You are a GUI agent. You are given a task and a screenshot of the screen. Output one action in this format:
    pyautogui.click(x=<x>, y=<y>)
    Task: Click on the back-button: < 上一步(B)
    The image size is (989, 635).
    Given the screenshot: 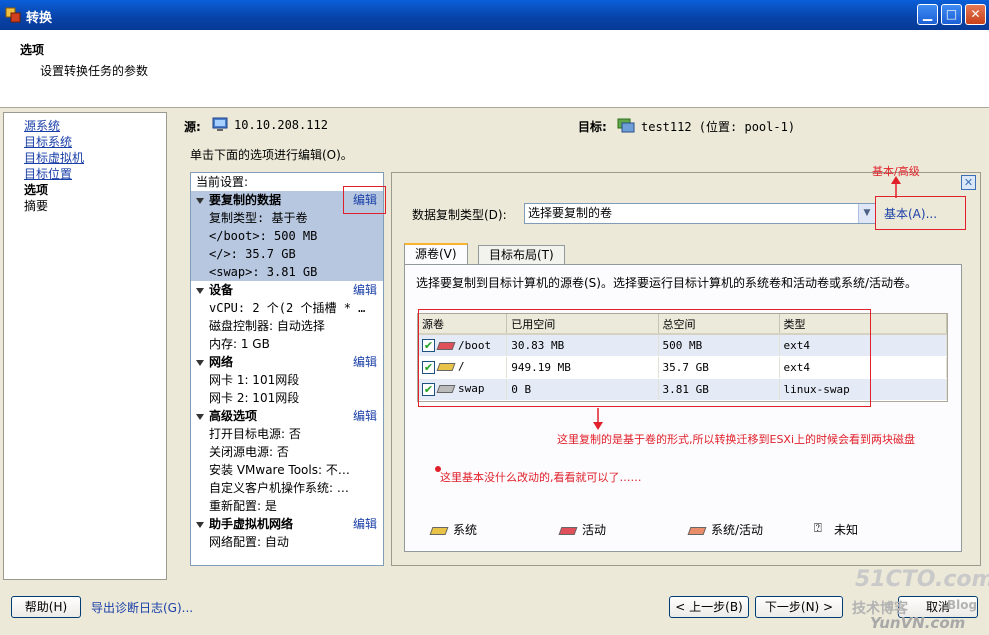 What is the action you would take?
    pyautogui.click(x=709, y=607)
    